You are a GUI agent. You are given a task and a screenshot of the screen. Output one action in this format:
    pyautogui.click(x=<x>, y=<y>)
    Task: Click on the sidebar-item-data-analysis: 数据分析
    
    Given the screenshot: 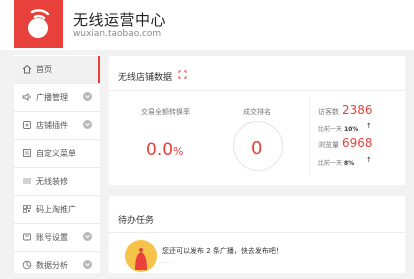 What is the action you would take?
    pyautogui.click(x=57, y=265)
    